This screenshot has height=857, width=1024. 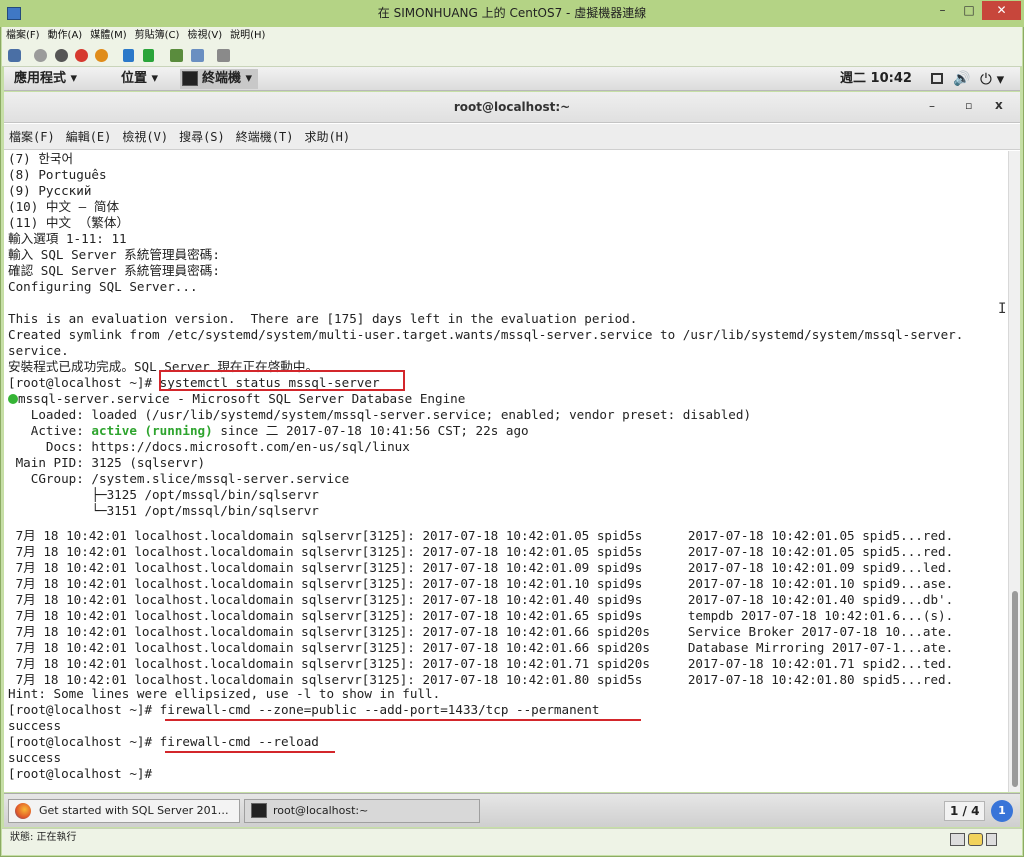 What do you see at coordinates (13, 399) in the screenshot?
I see `active-status-icon` at bounding box center [13, 399].